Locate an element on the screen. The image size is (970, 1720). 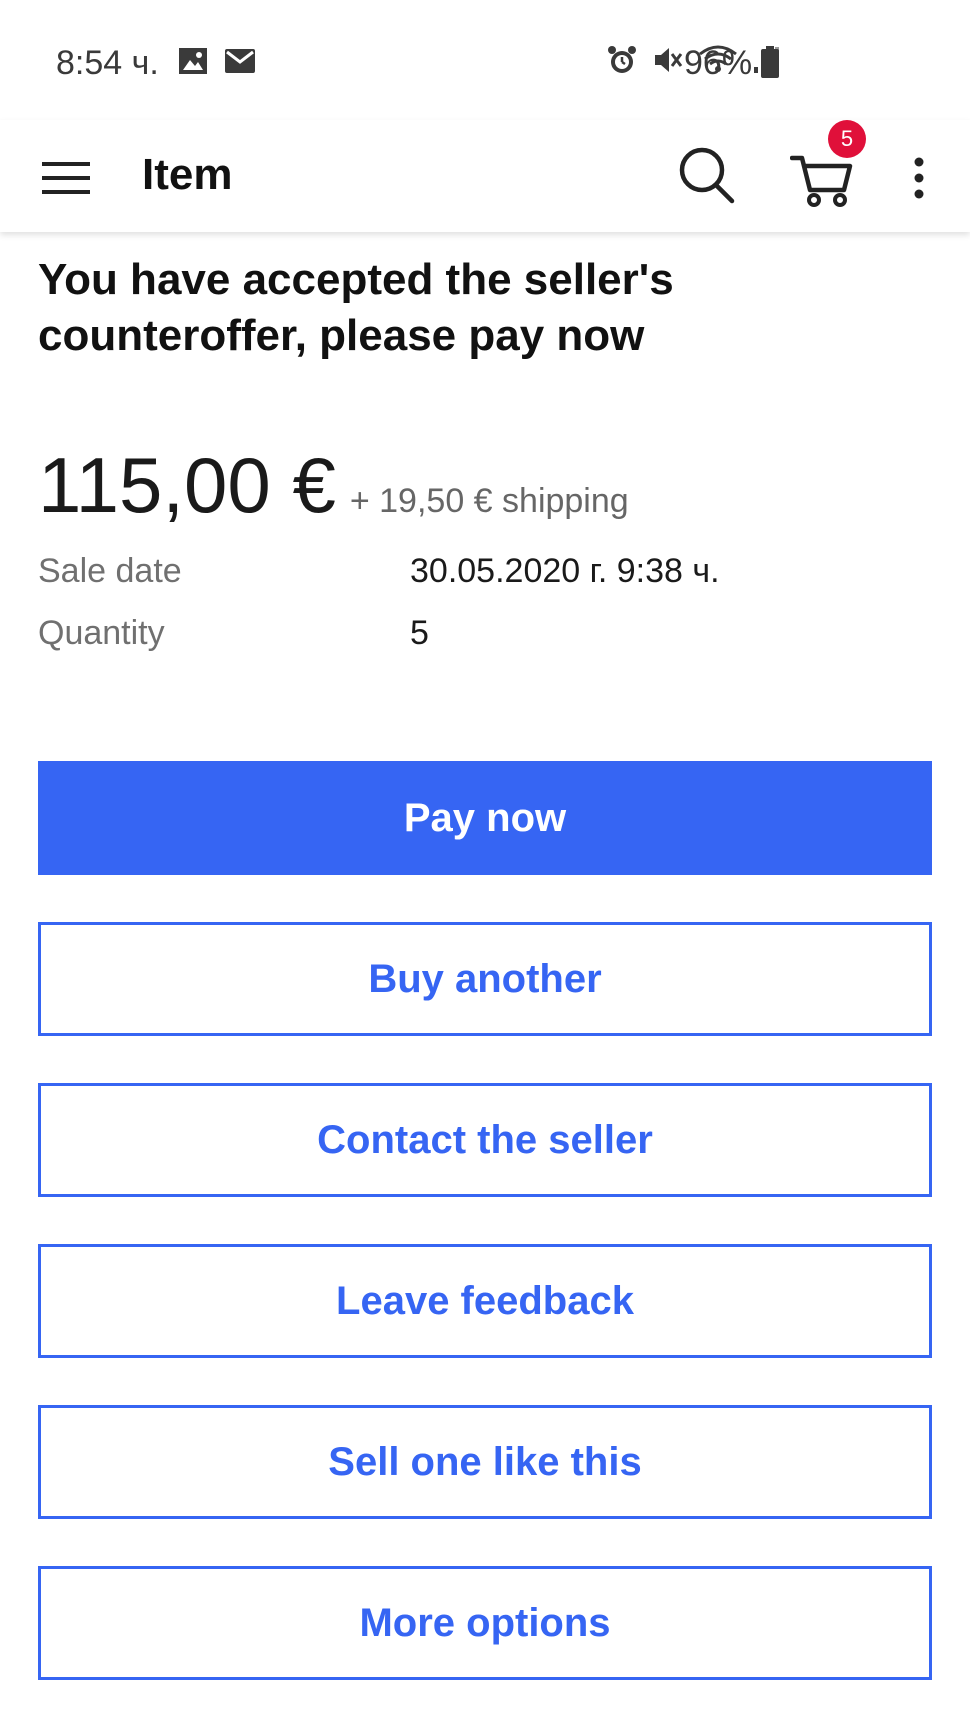
app-bar: Item is located at coordinates (485, 176).